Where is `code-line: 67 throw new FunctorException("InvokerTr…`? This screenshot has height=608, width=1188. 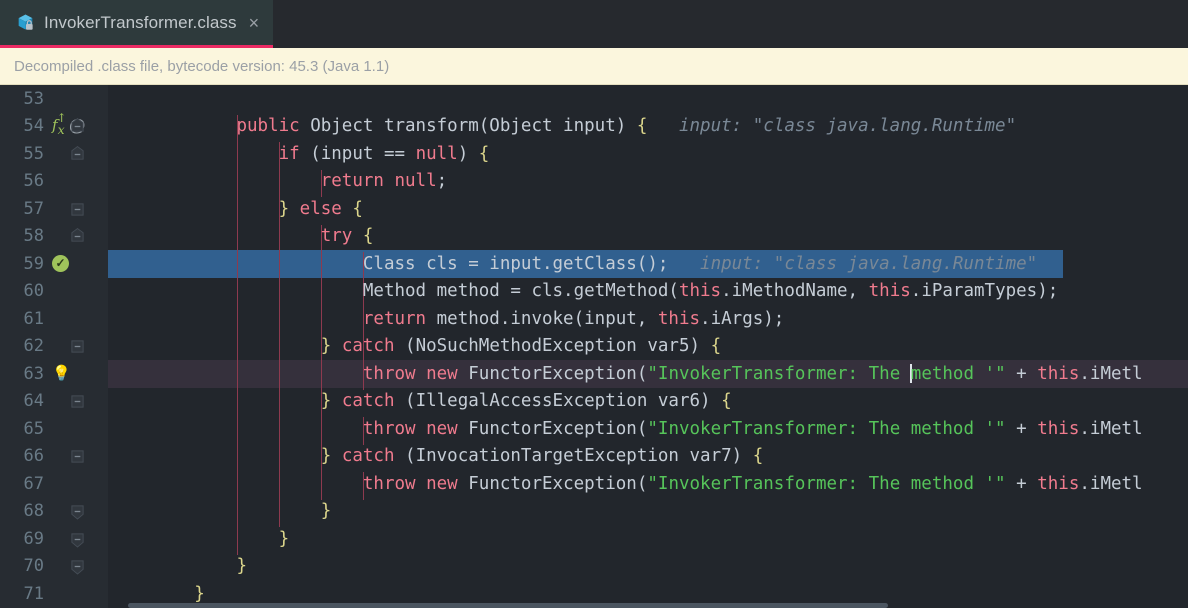
code-line: 67 throw new FunctorException("InvokerTr… is located at coordinates (594, 484).